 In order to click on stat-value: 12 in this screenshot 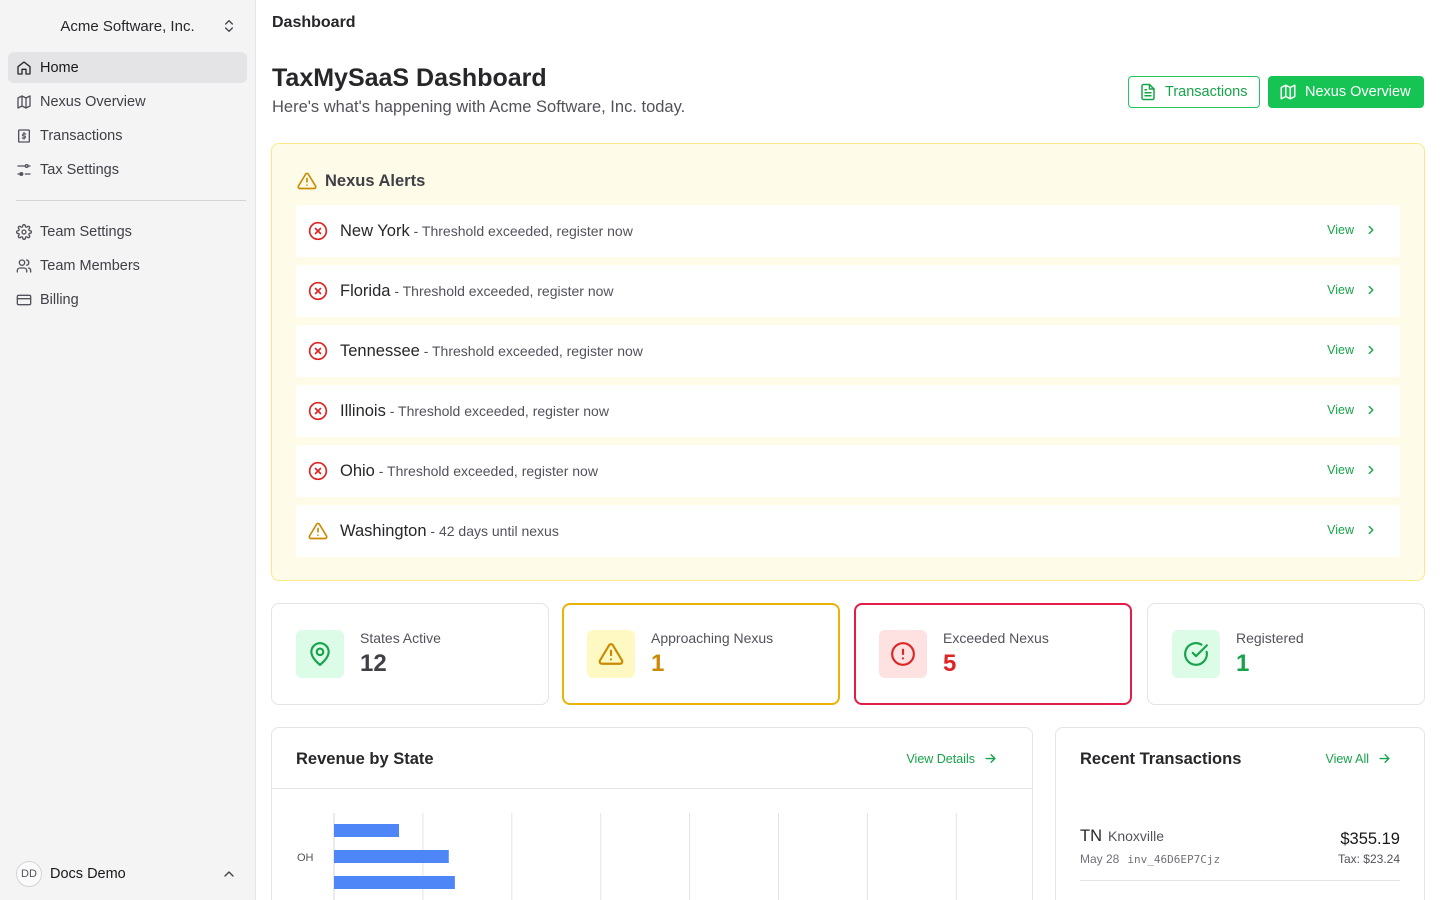, I will do `click(373, 663)`.